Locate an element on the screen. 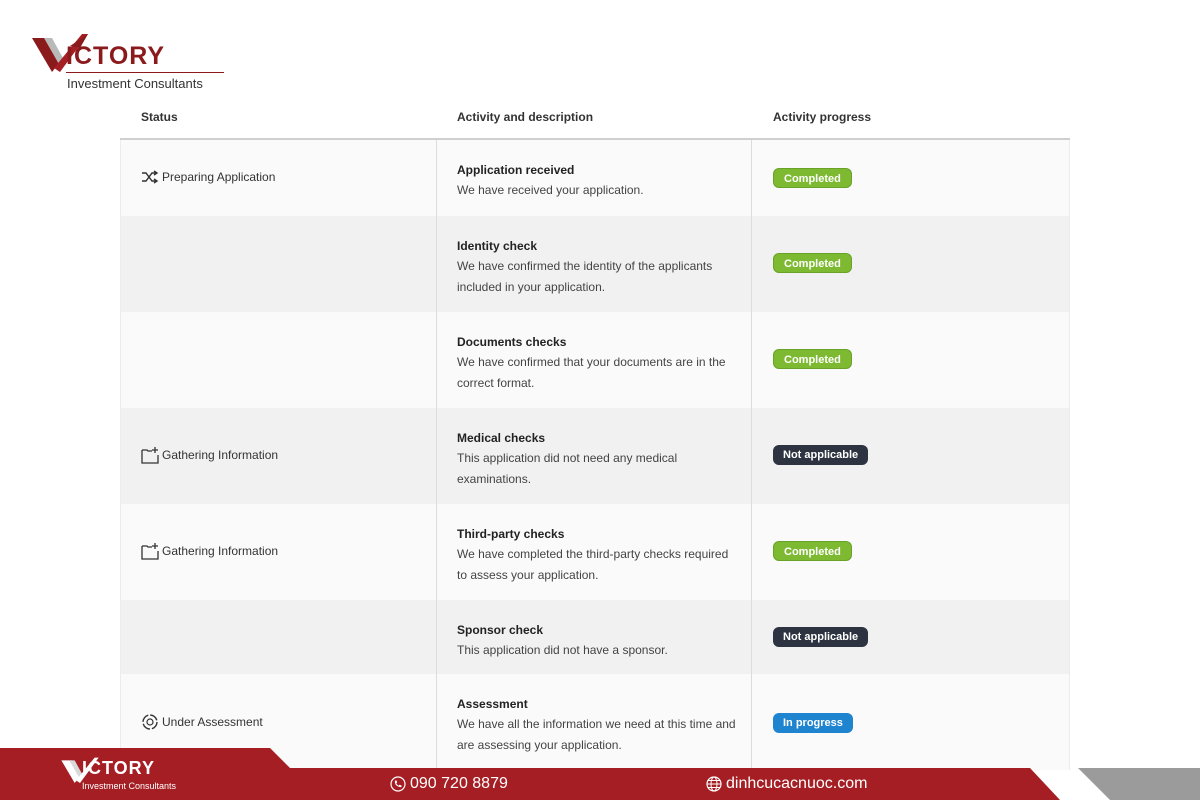 The width and height of the screenshot is (1200, 800). status-label: Under Assessment is located at coordinates (202, 722).